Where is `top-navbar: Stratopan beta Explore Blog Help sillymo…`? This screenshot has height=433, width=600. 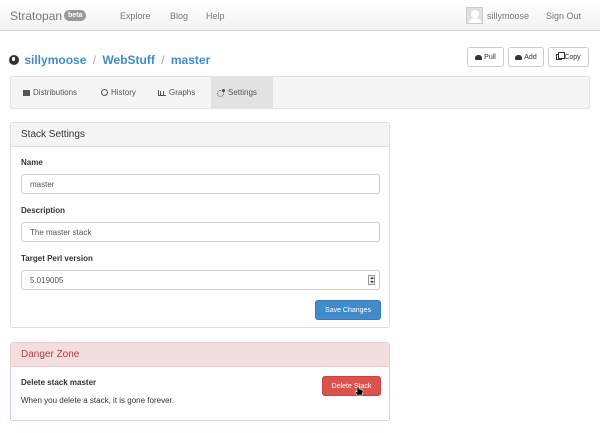 top-navbar: Stratopan beta Explore Blog Help sillymo… is located at coordinates (300, 15).